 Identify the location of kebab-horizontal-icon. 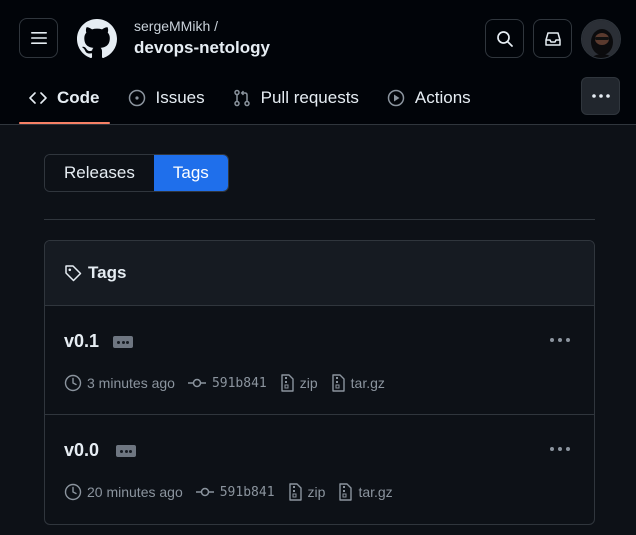
(600, 96).